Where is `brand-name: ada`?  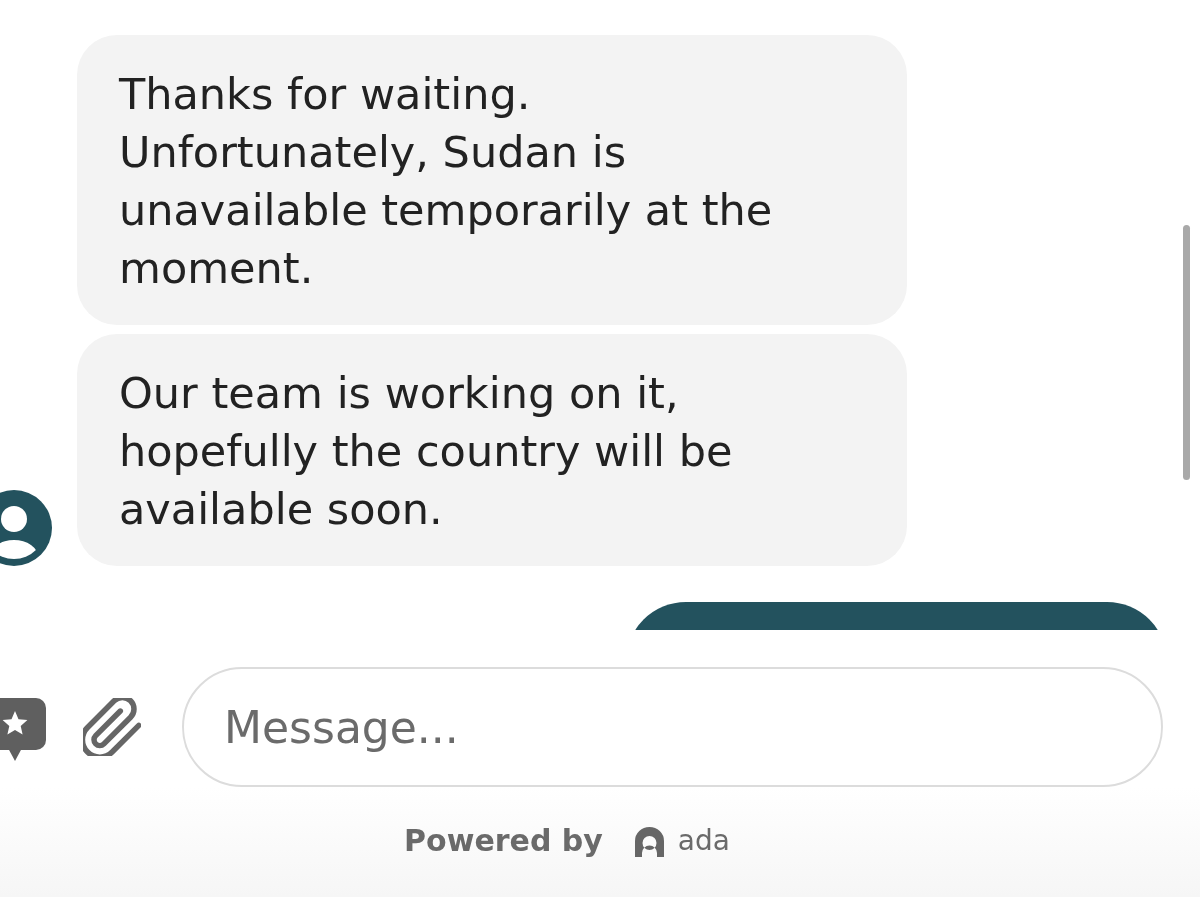
brand-name: ada is located at coordinates (703, 841).